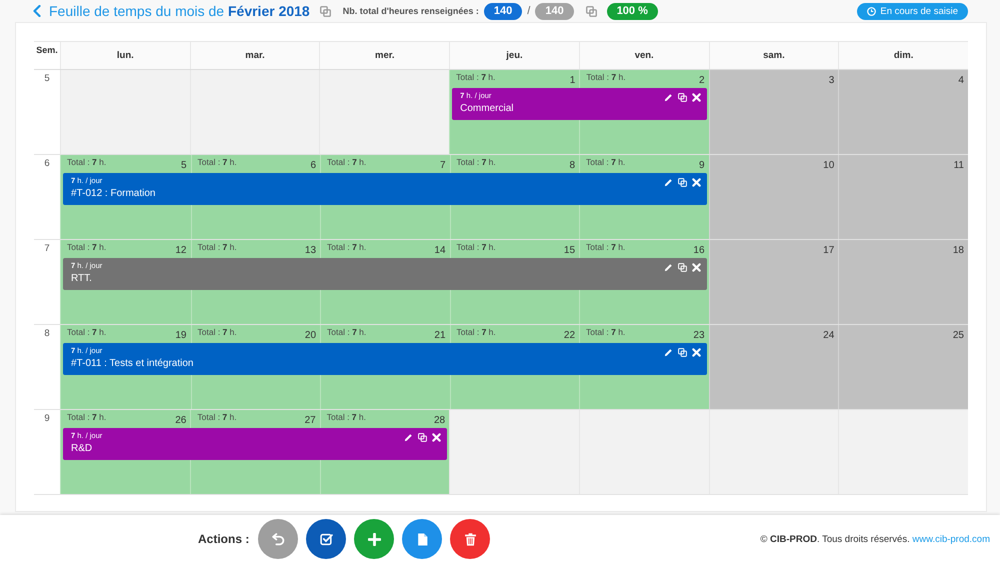  I want to click on page-title: Feuille de temps du mois de Février 2018, so click(179, 11).